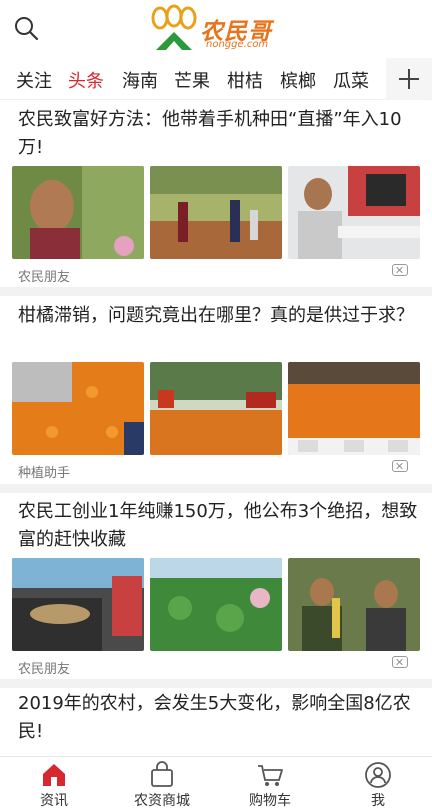  I want to click on news-title: 农民工创业1年纯赚150万，他公布3个绝招，想致富的赶快收藏, so click(218, 526).